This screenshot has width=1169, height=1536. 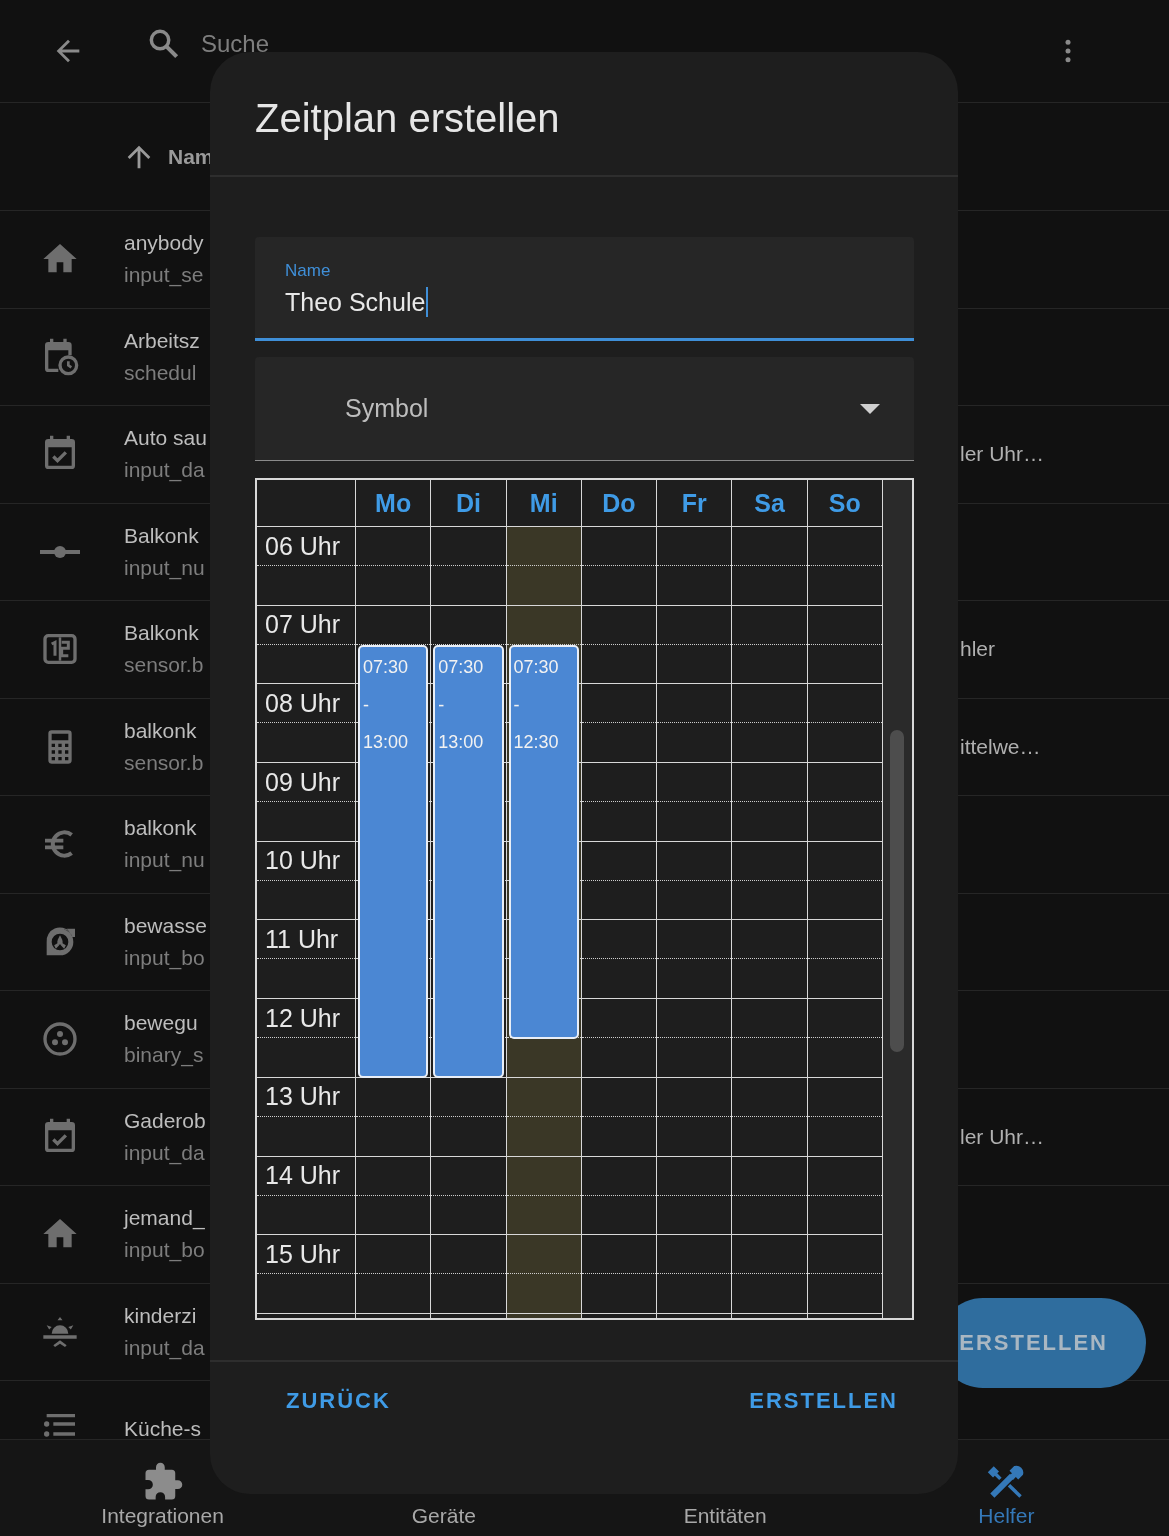 What do you see at coordinates (162, 340) in the screenshot?
I see `entity-name: Arbeitsz` at bounding box center [162, 340].